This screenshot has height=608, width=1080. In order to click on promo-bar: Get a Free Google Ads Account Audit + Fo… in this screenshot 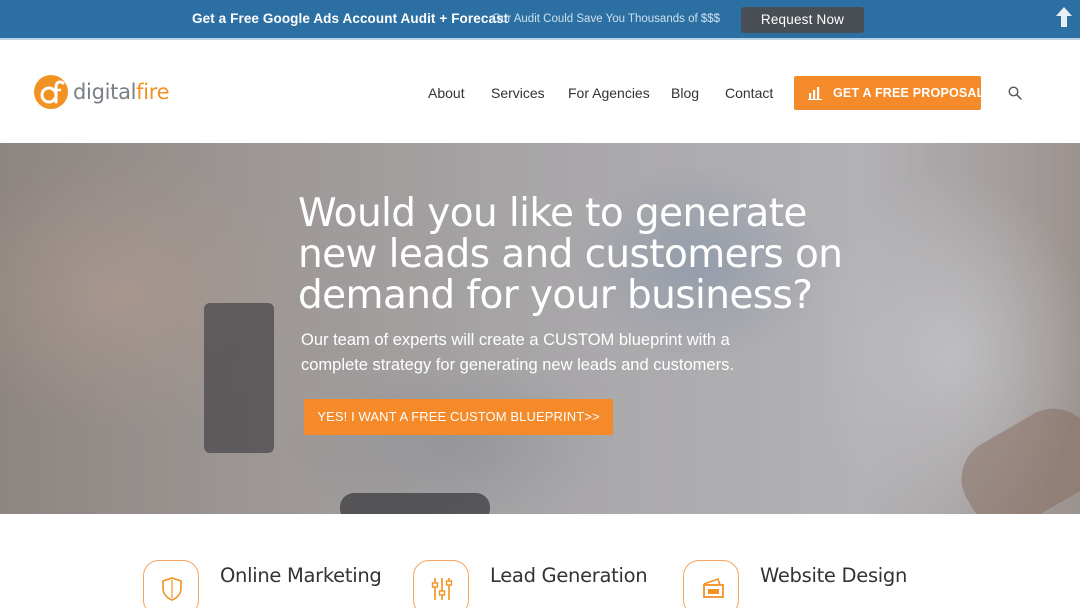, I will do `click(540, 20)`.